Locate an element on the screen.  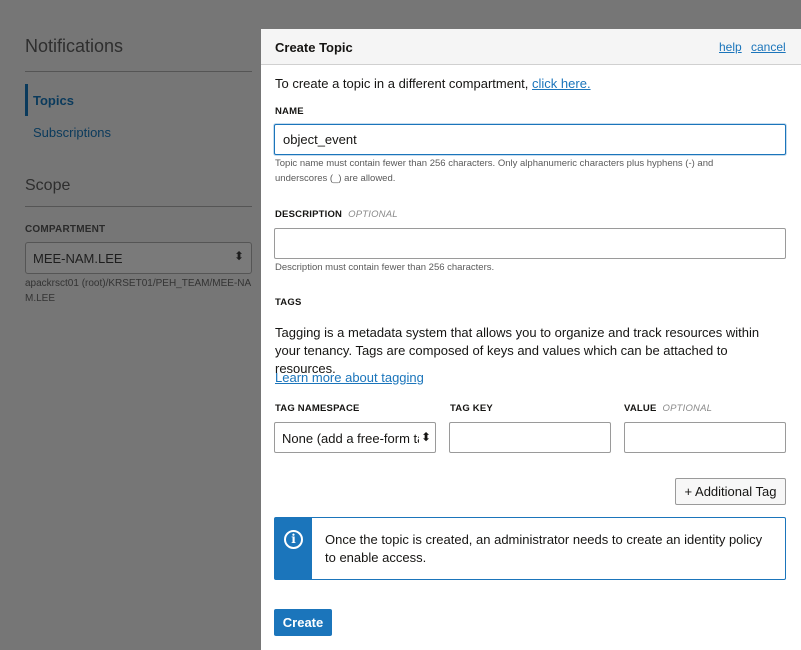
tag-key-input is located at coordinates (530, 437).